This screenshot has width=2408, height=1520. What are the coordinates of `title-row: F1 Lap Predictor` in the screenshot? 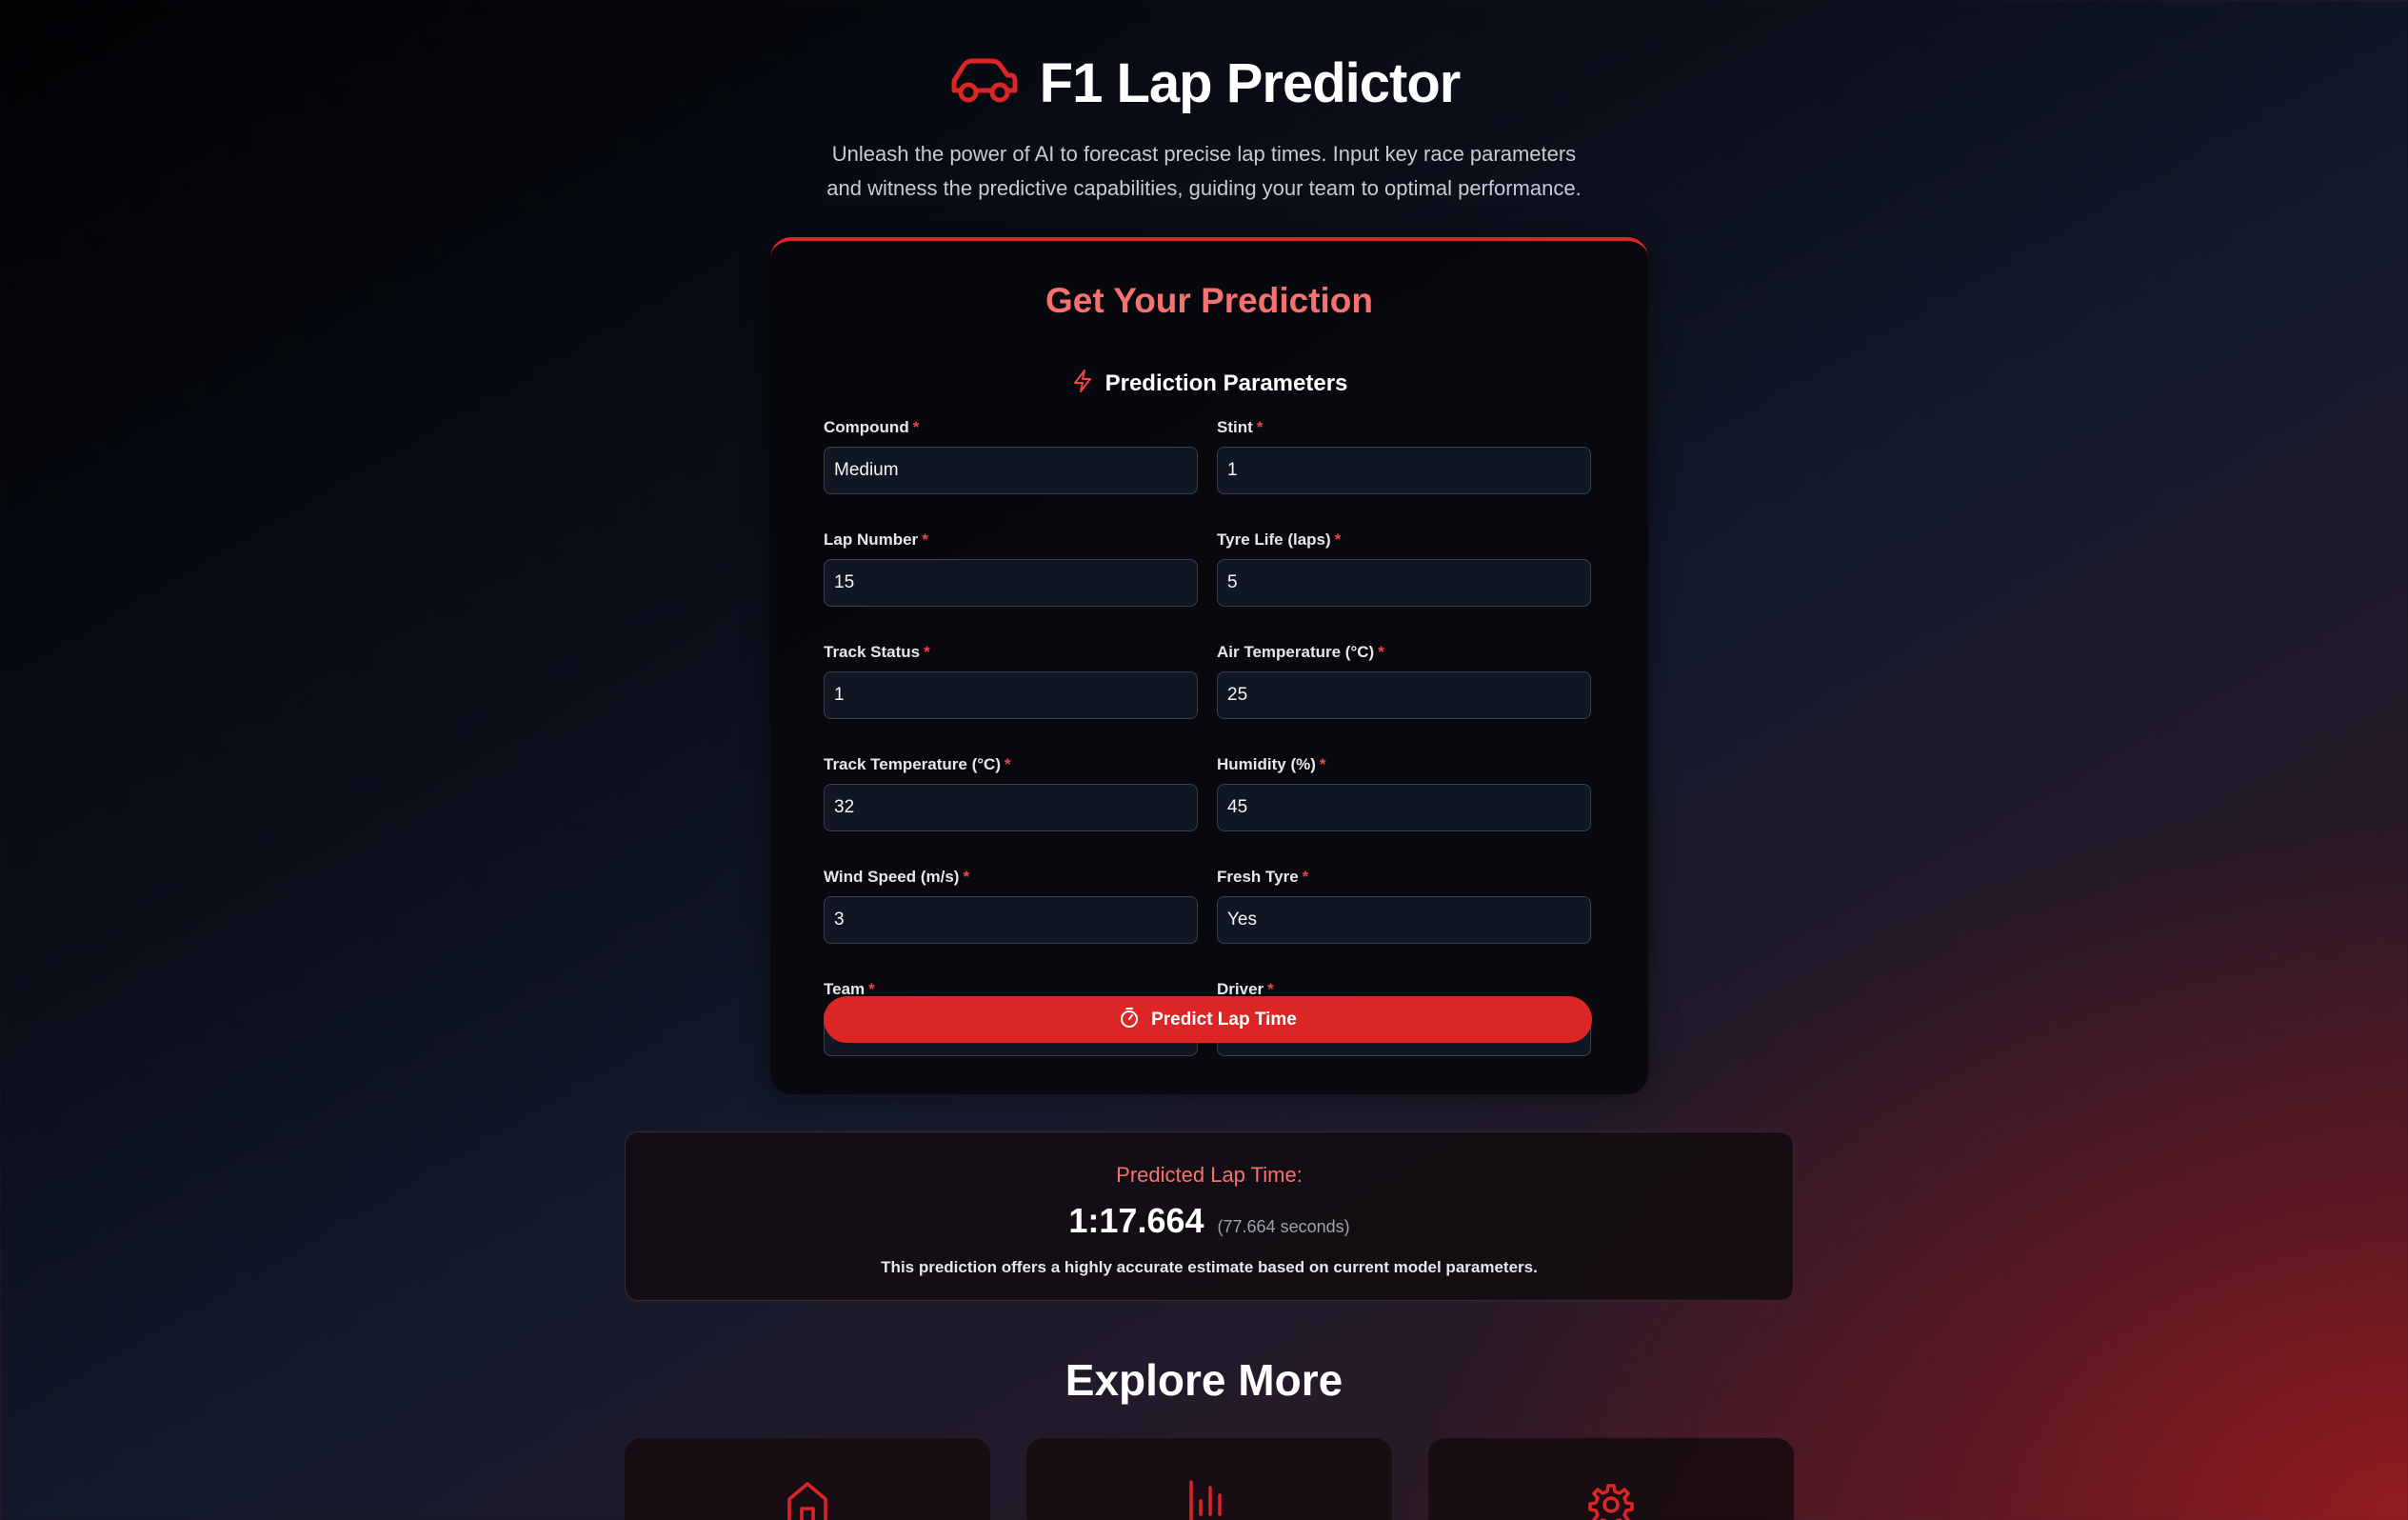 It's located at (1204, 83).